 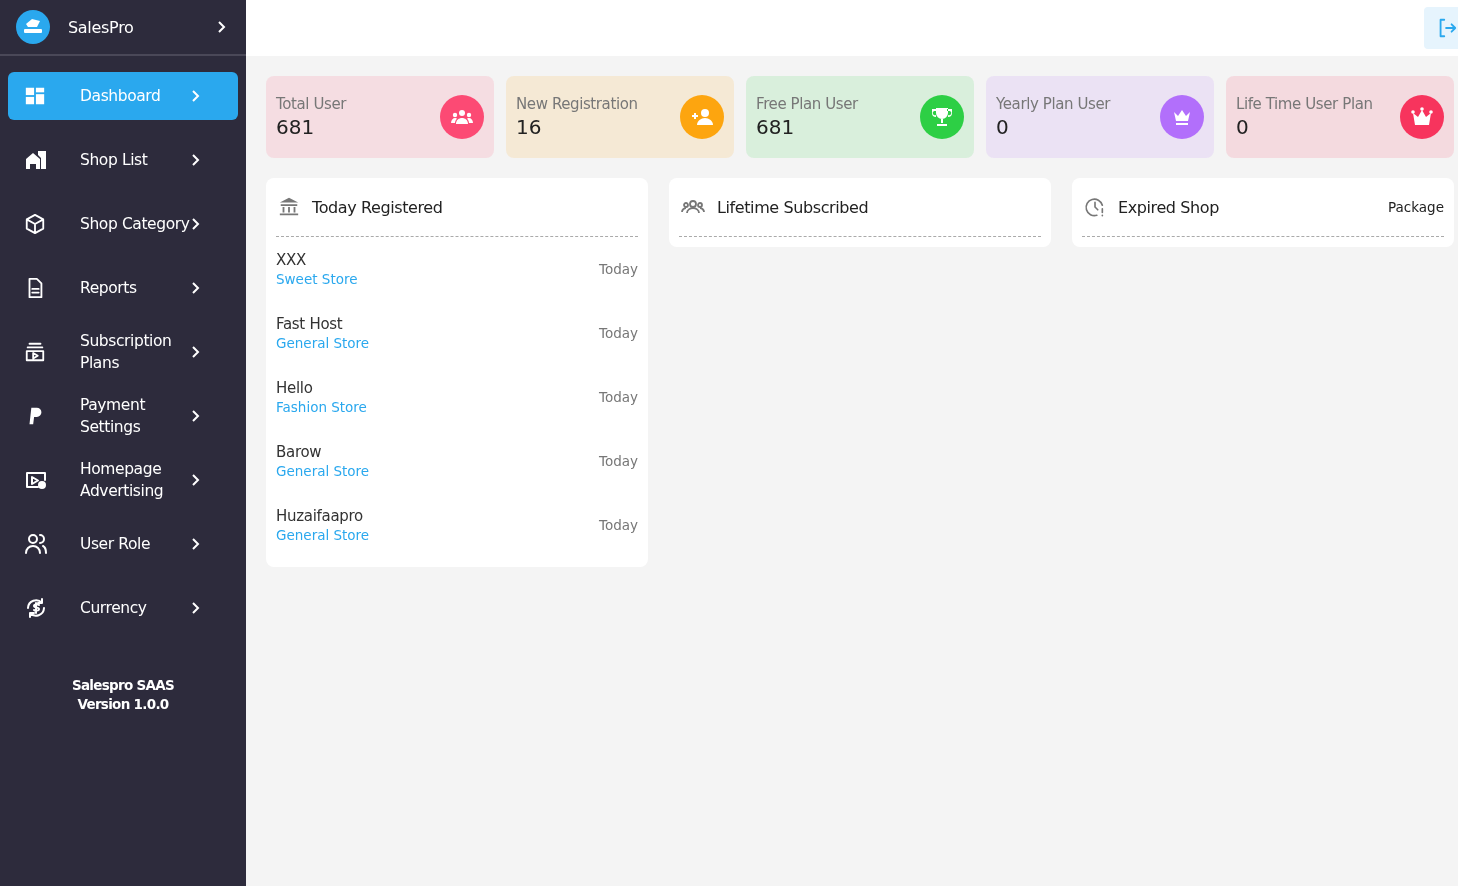 I want to click on shop-name: Fast Host, so click(x=310, y=324).